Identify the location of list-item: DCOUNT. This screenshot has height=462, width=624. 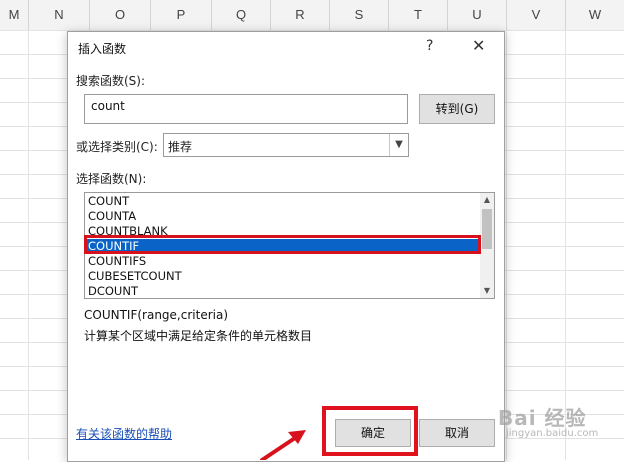
(282, 291).